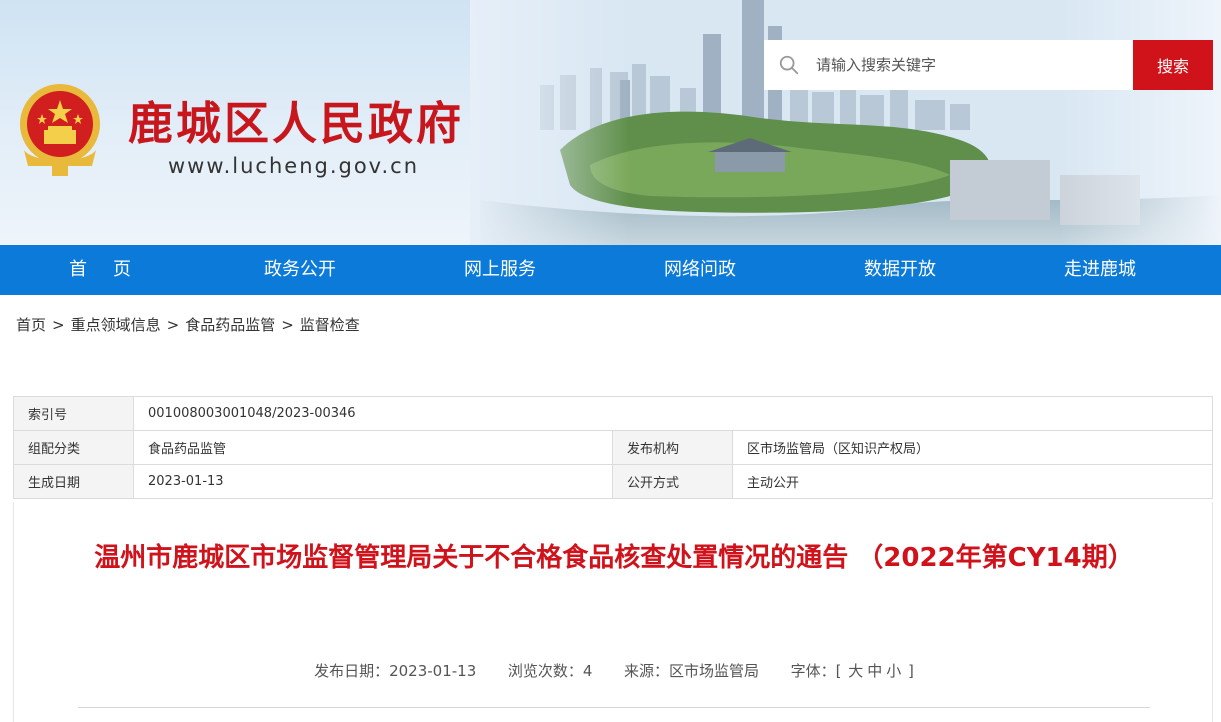  Describe the element at coordinates (373, 481) in the screenshot. I see `created-value: 2023-01-13` at that location.